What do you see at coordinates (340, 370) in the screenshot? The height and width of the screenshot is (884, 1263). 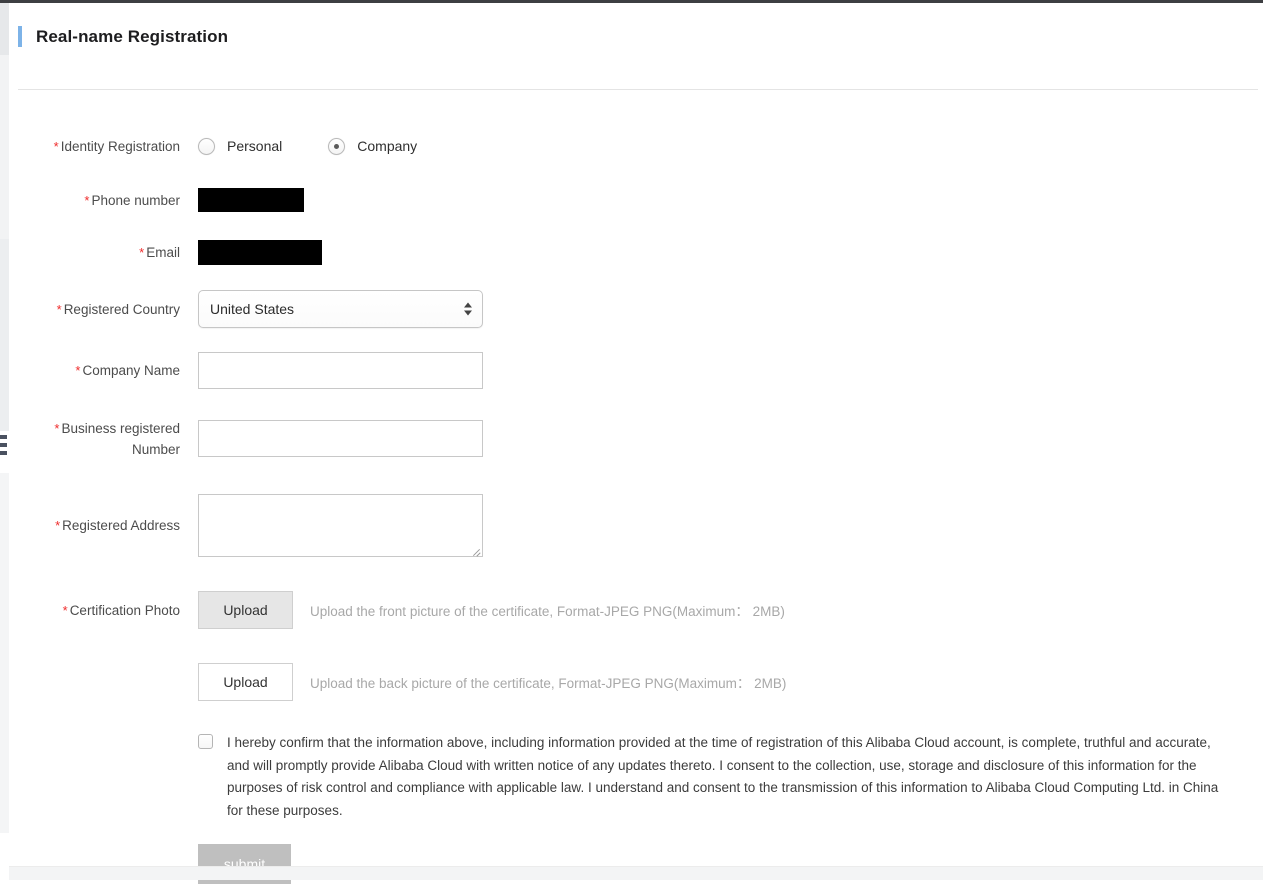 I see `company-name-input` at bounding box center [340, 370].